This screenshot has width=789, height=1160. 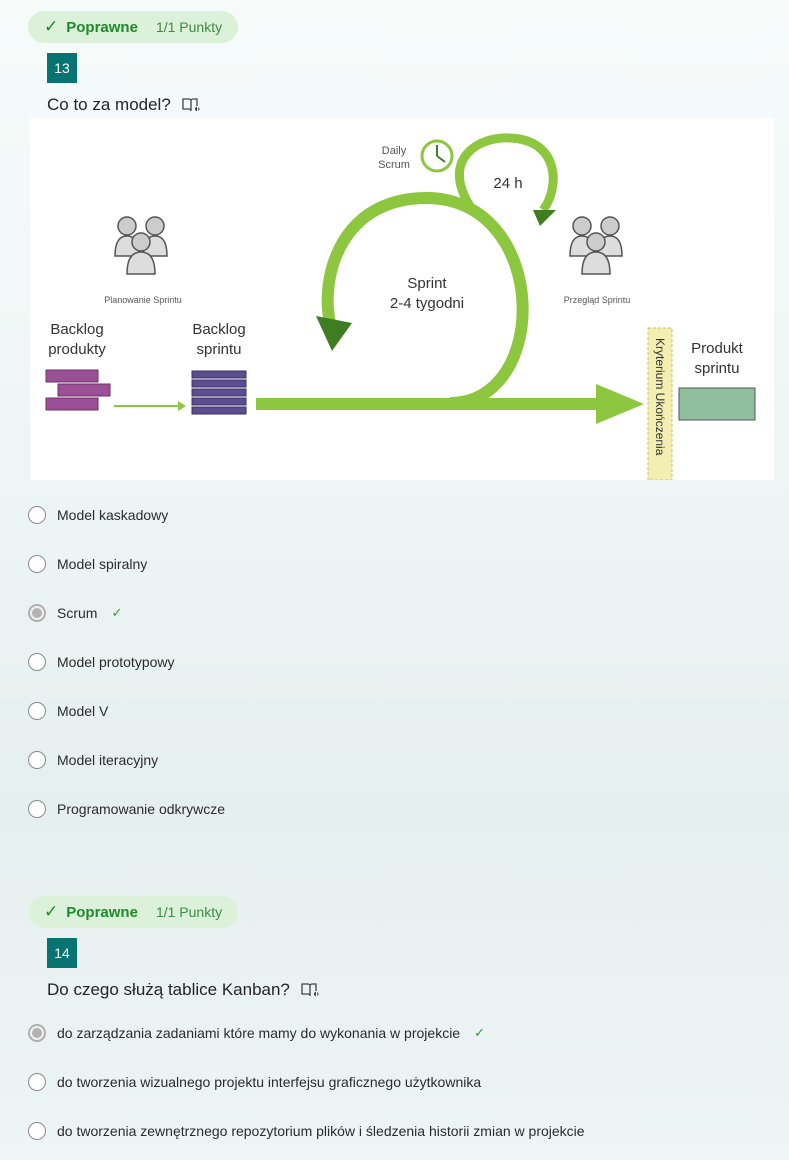 I want to click on main-flow-arrow, so click(x=436, y=404).